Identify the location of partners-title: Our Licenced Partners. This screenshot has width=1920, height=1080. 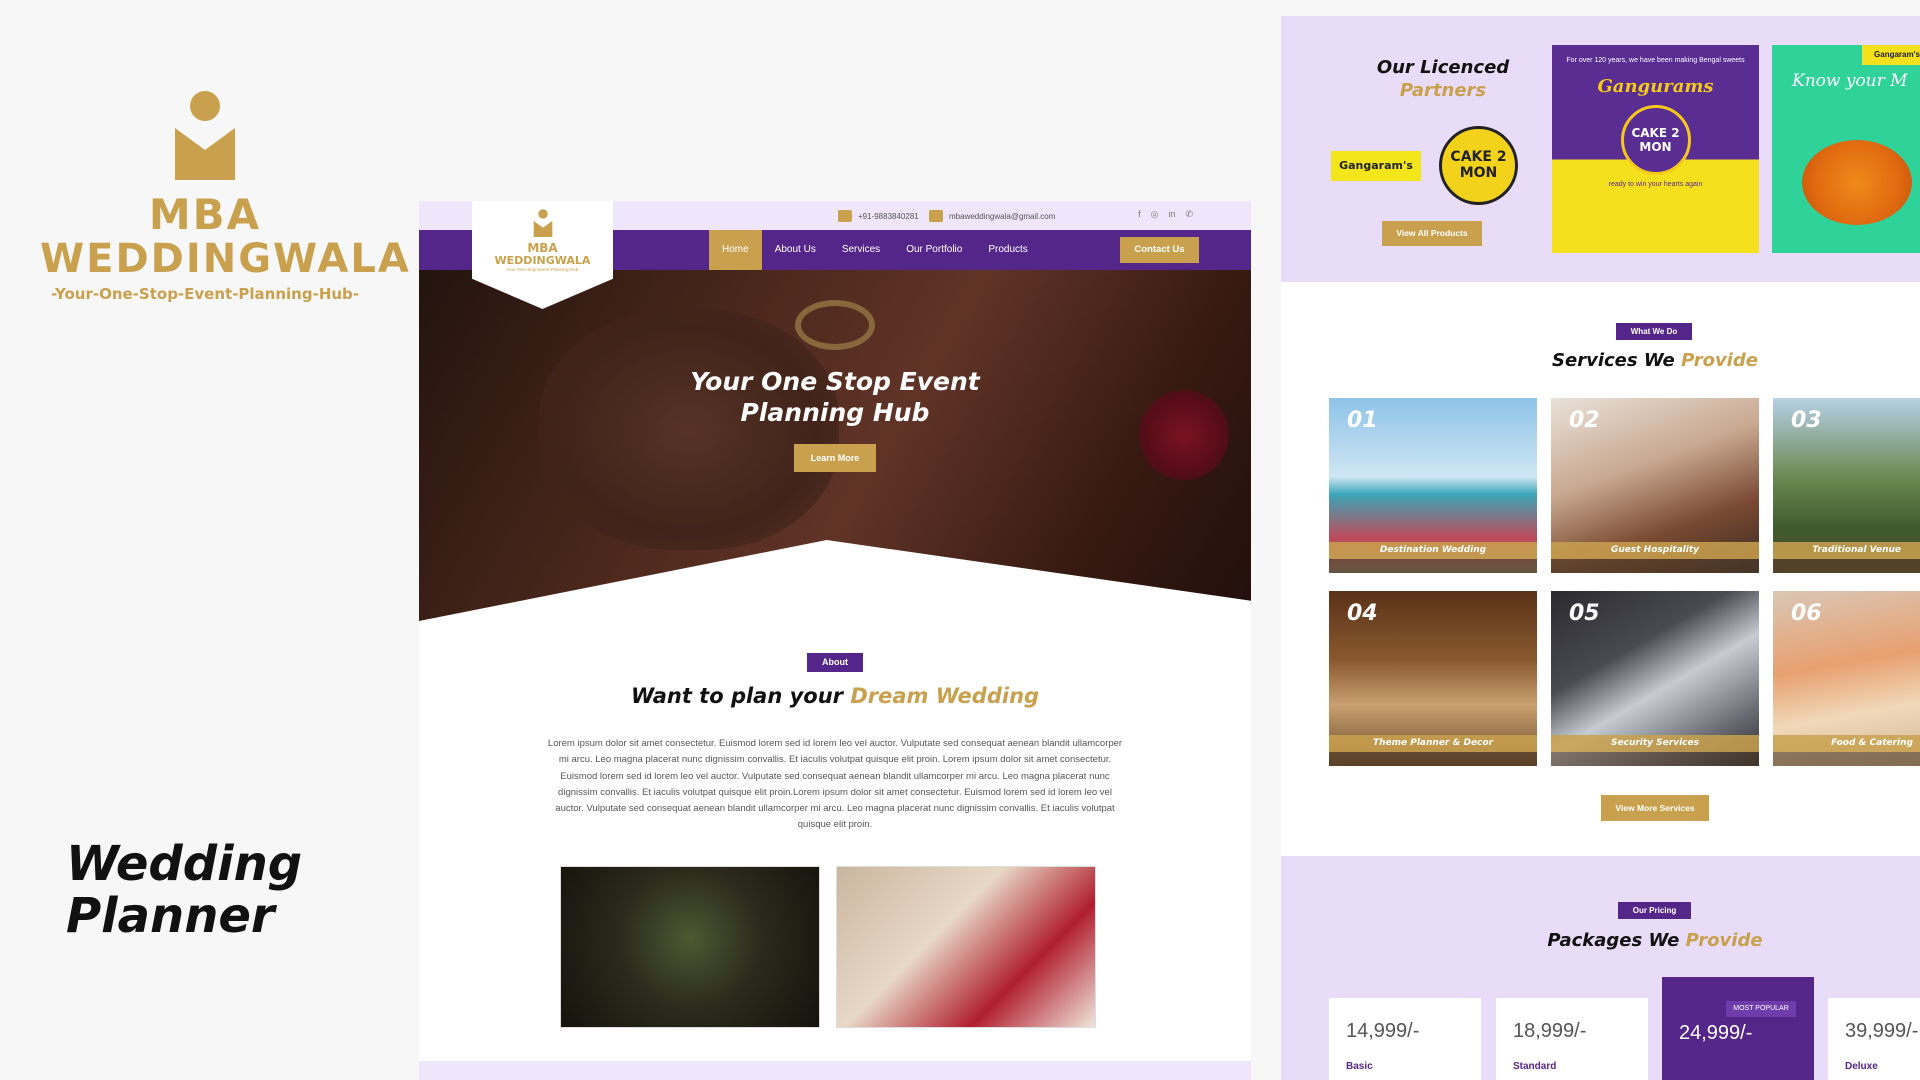
(1443, 79).